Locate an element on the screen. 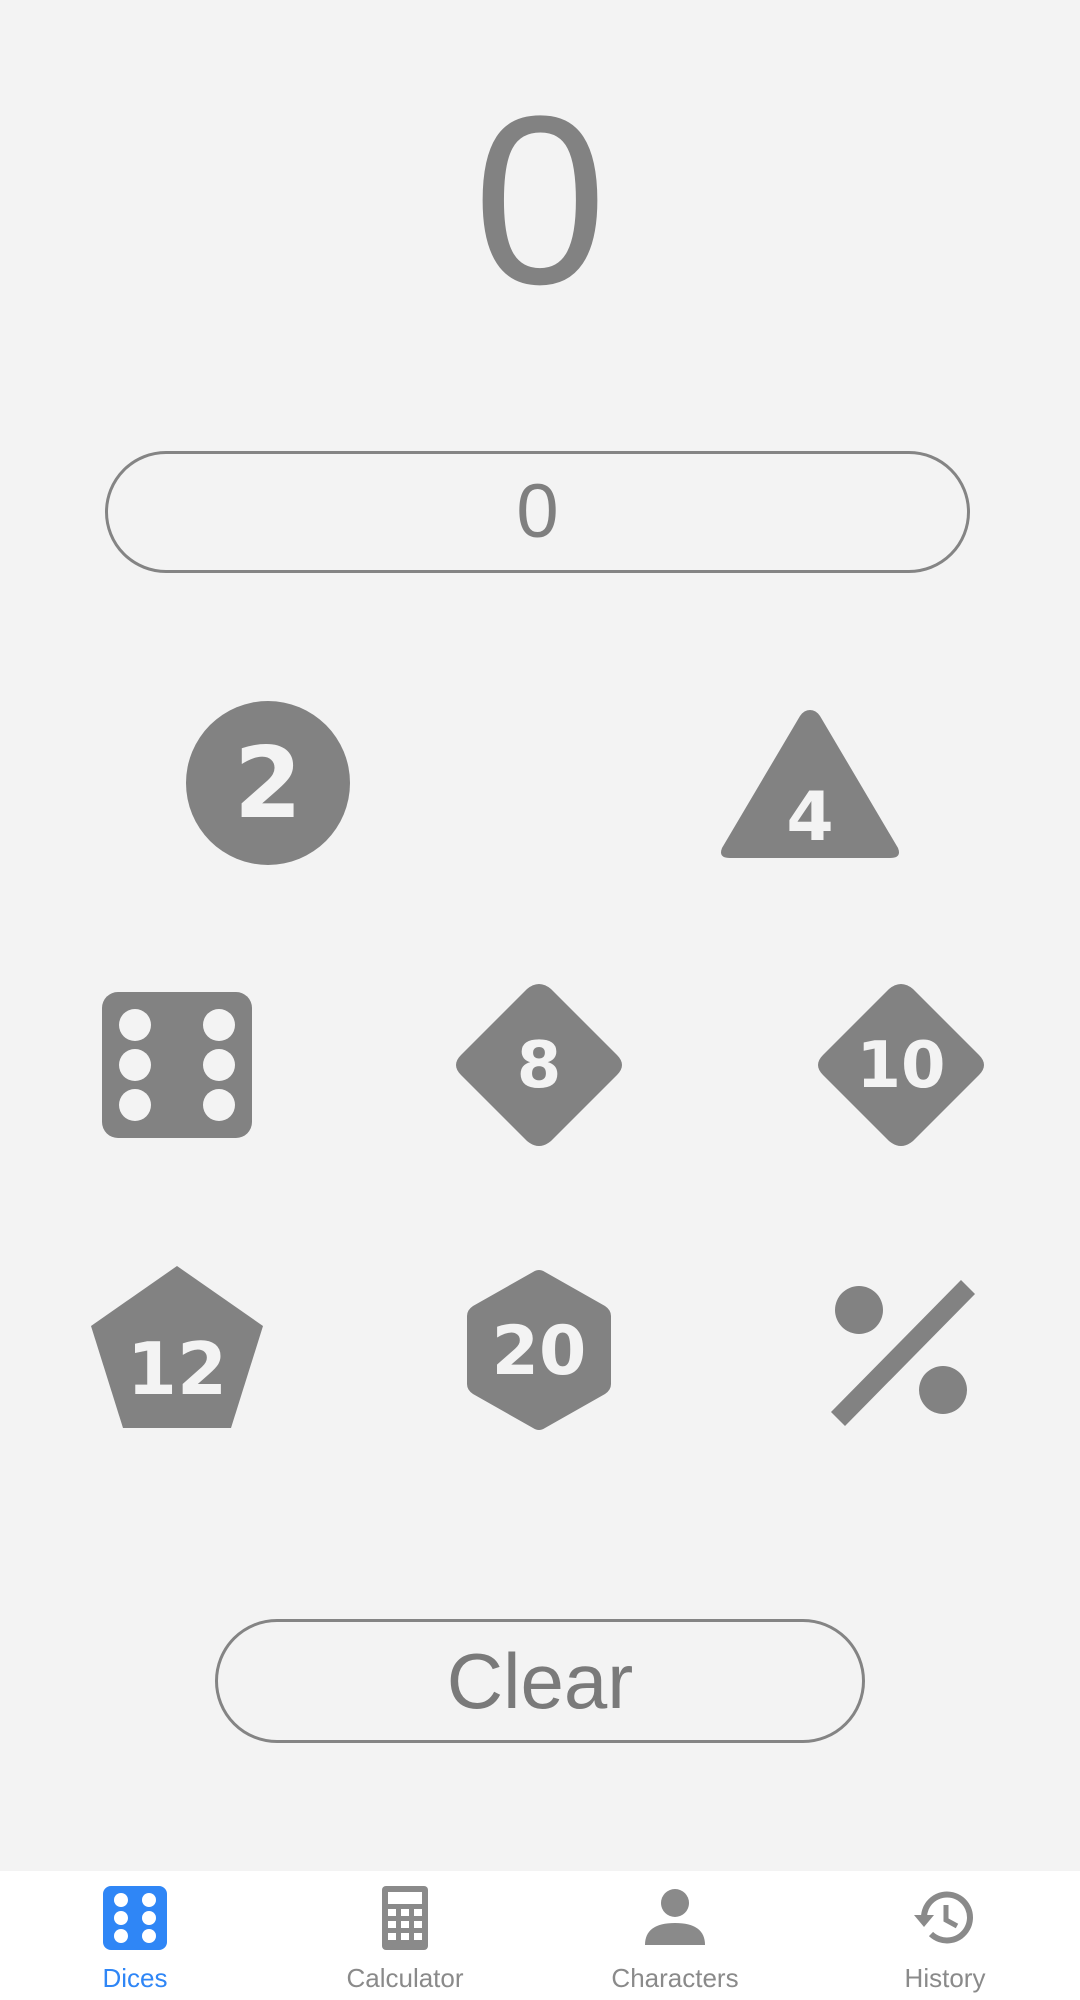  d10-button: 10 is located at coordinates (901, 1065).